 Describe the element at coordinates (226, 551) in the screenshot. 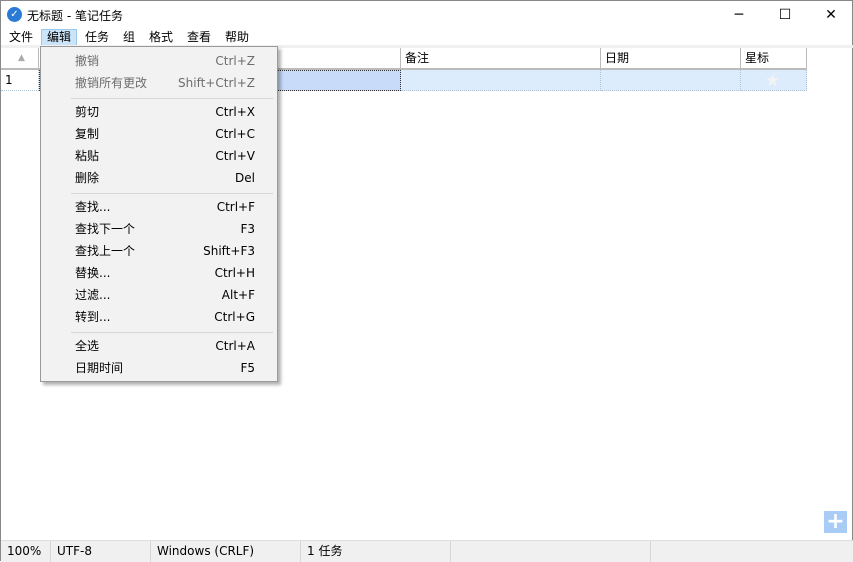

I see `status-line-ending: Windows (CRLF)` at that location.